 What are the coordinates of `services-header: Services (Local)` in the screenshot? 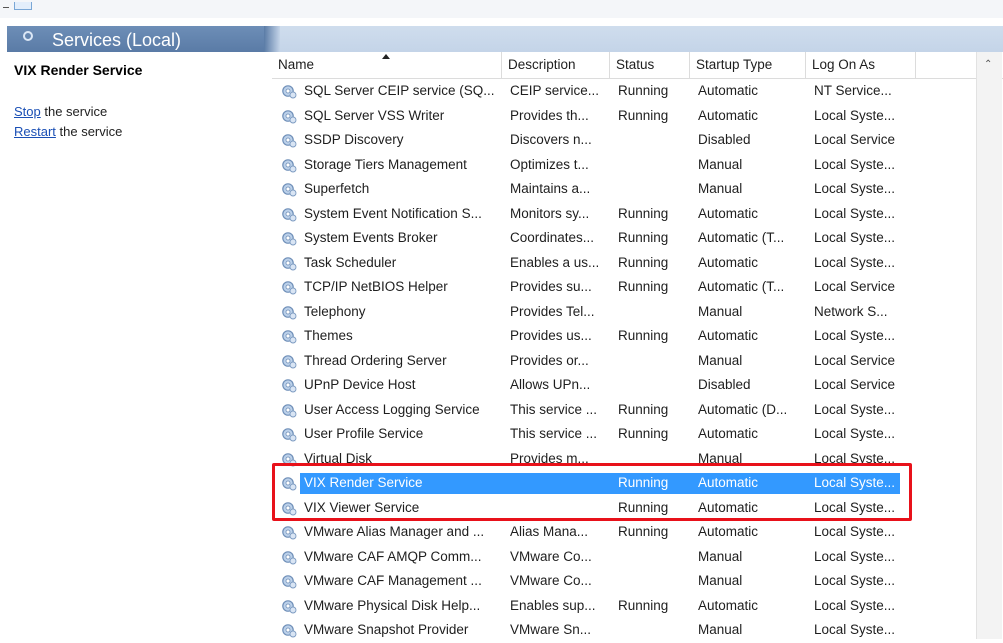 It's located at (501, 35).